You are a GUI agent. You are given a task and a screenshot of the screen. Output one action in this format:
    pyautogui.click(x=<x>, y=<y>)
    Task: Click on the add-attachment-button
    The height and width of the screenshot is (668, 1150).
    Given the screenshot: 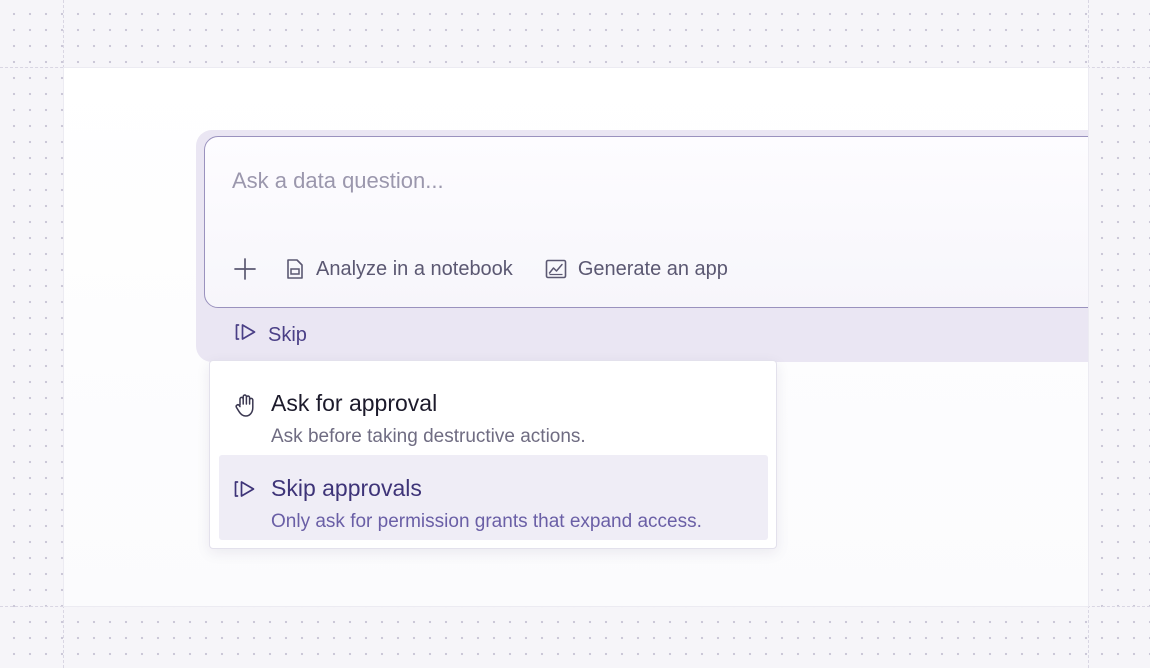 What is the action you would take?
    pyautogui.click(x=245, y=269)
    